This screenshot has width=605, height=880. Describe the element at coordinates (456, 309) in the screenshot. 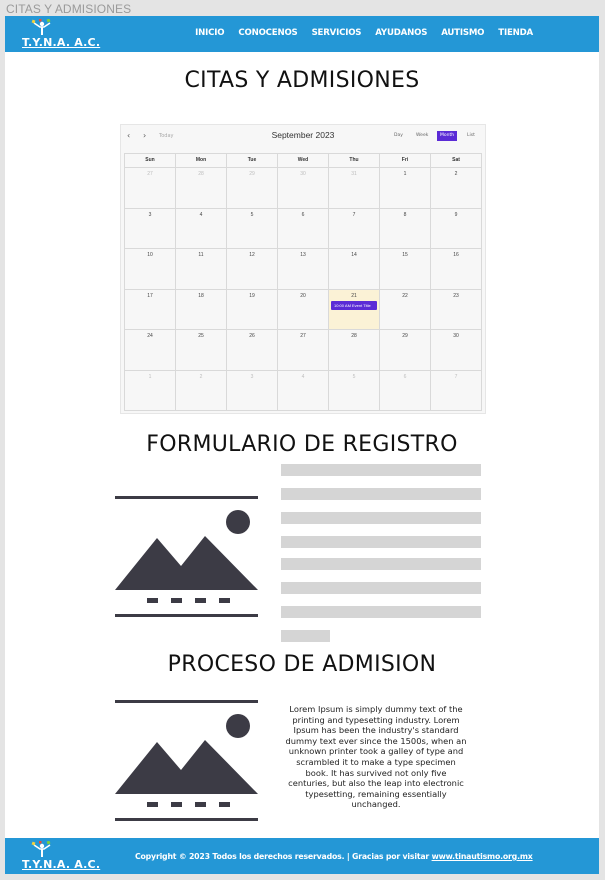

I see `calendar-day-cell: 23` at that location.